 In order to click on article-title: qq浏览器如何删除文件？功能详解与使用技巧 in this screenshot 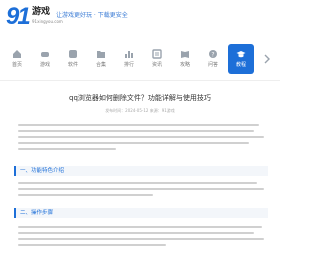, I will do `click(140, 98)`.